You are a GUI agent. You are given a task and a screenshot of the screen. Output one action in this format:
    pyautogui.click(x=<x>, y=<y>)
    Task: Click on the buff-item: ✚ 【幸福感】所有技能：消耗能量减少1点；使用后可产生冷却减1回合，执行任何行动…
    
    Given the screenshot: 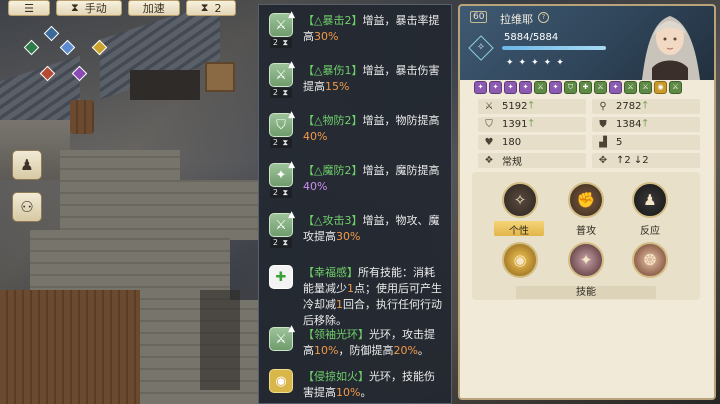 What is the action you would take?
    pyautogui.click(x=355, y=296)
    